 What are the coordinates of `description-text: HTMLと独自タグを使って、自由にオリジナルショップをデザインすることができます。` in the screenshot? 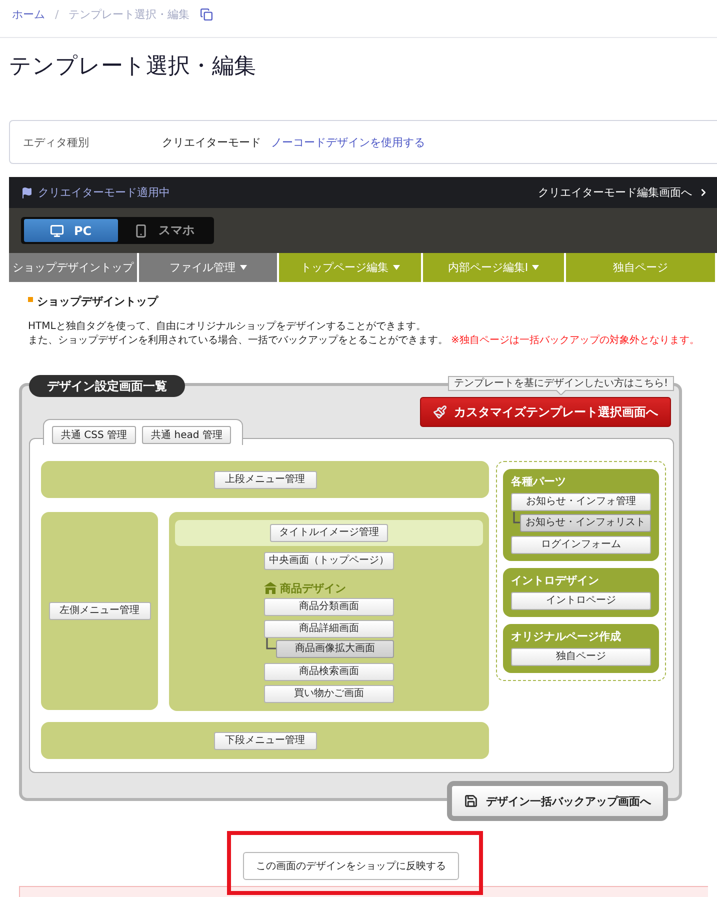 It's located at (227, 327).